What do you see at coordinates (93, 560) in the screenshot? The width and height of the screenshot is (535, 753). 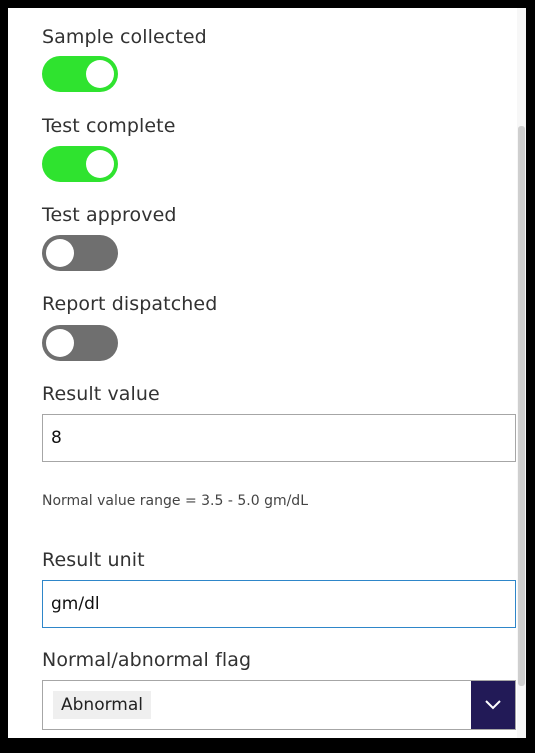 I see `result-unit-label: Result unit` at bounding box center [93, 560].